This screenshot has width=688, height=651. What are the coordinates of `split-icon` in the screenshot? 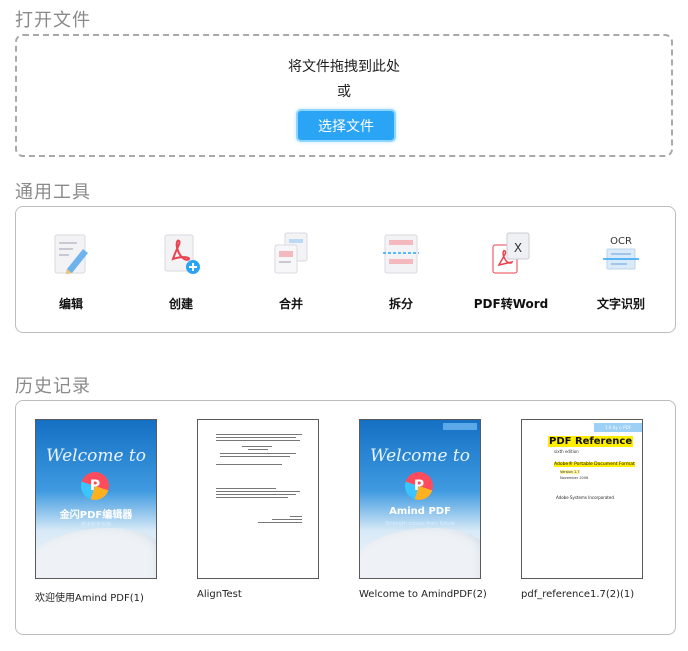 It's located at (401, 253).